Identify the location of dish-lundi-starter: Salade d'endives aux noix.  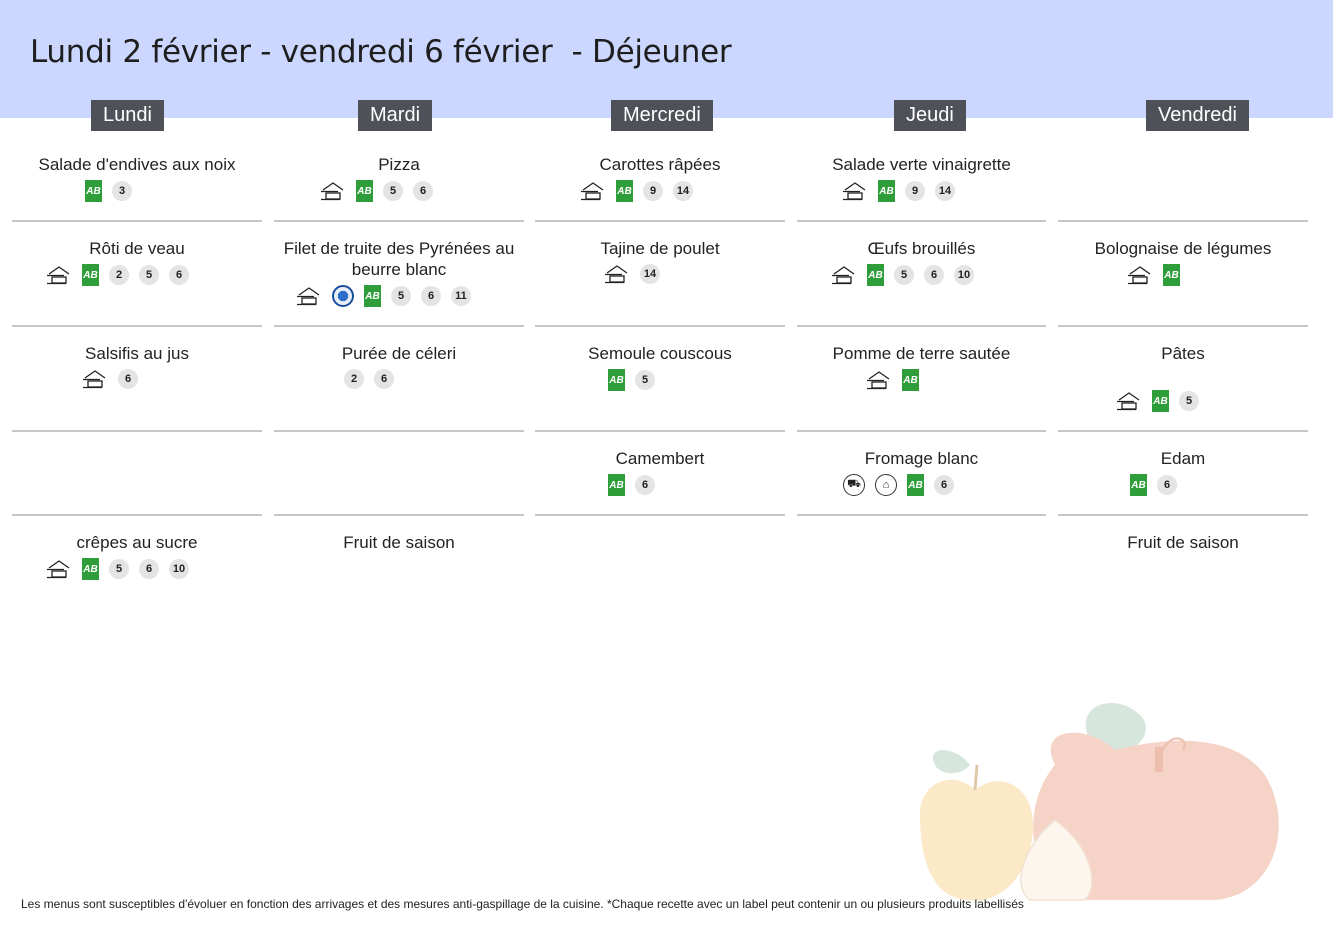
(137, 164).